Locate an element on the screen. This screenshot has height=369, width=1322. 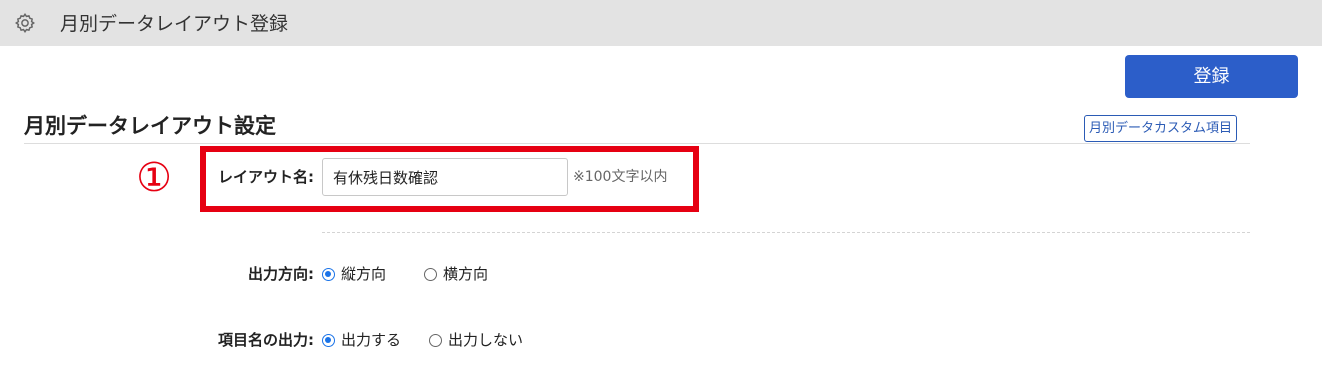
register-button: 登録 is located at coordinates (1211, 76).